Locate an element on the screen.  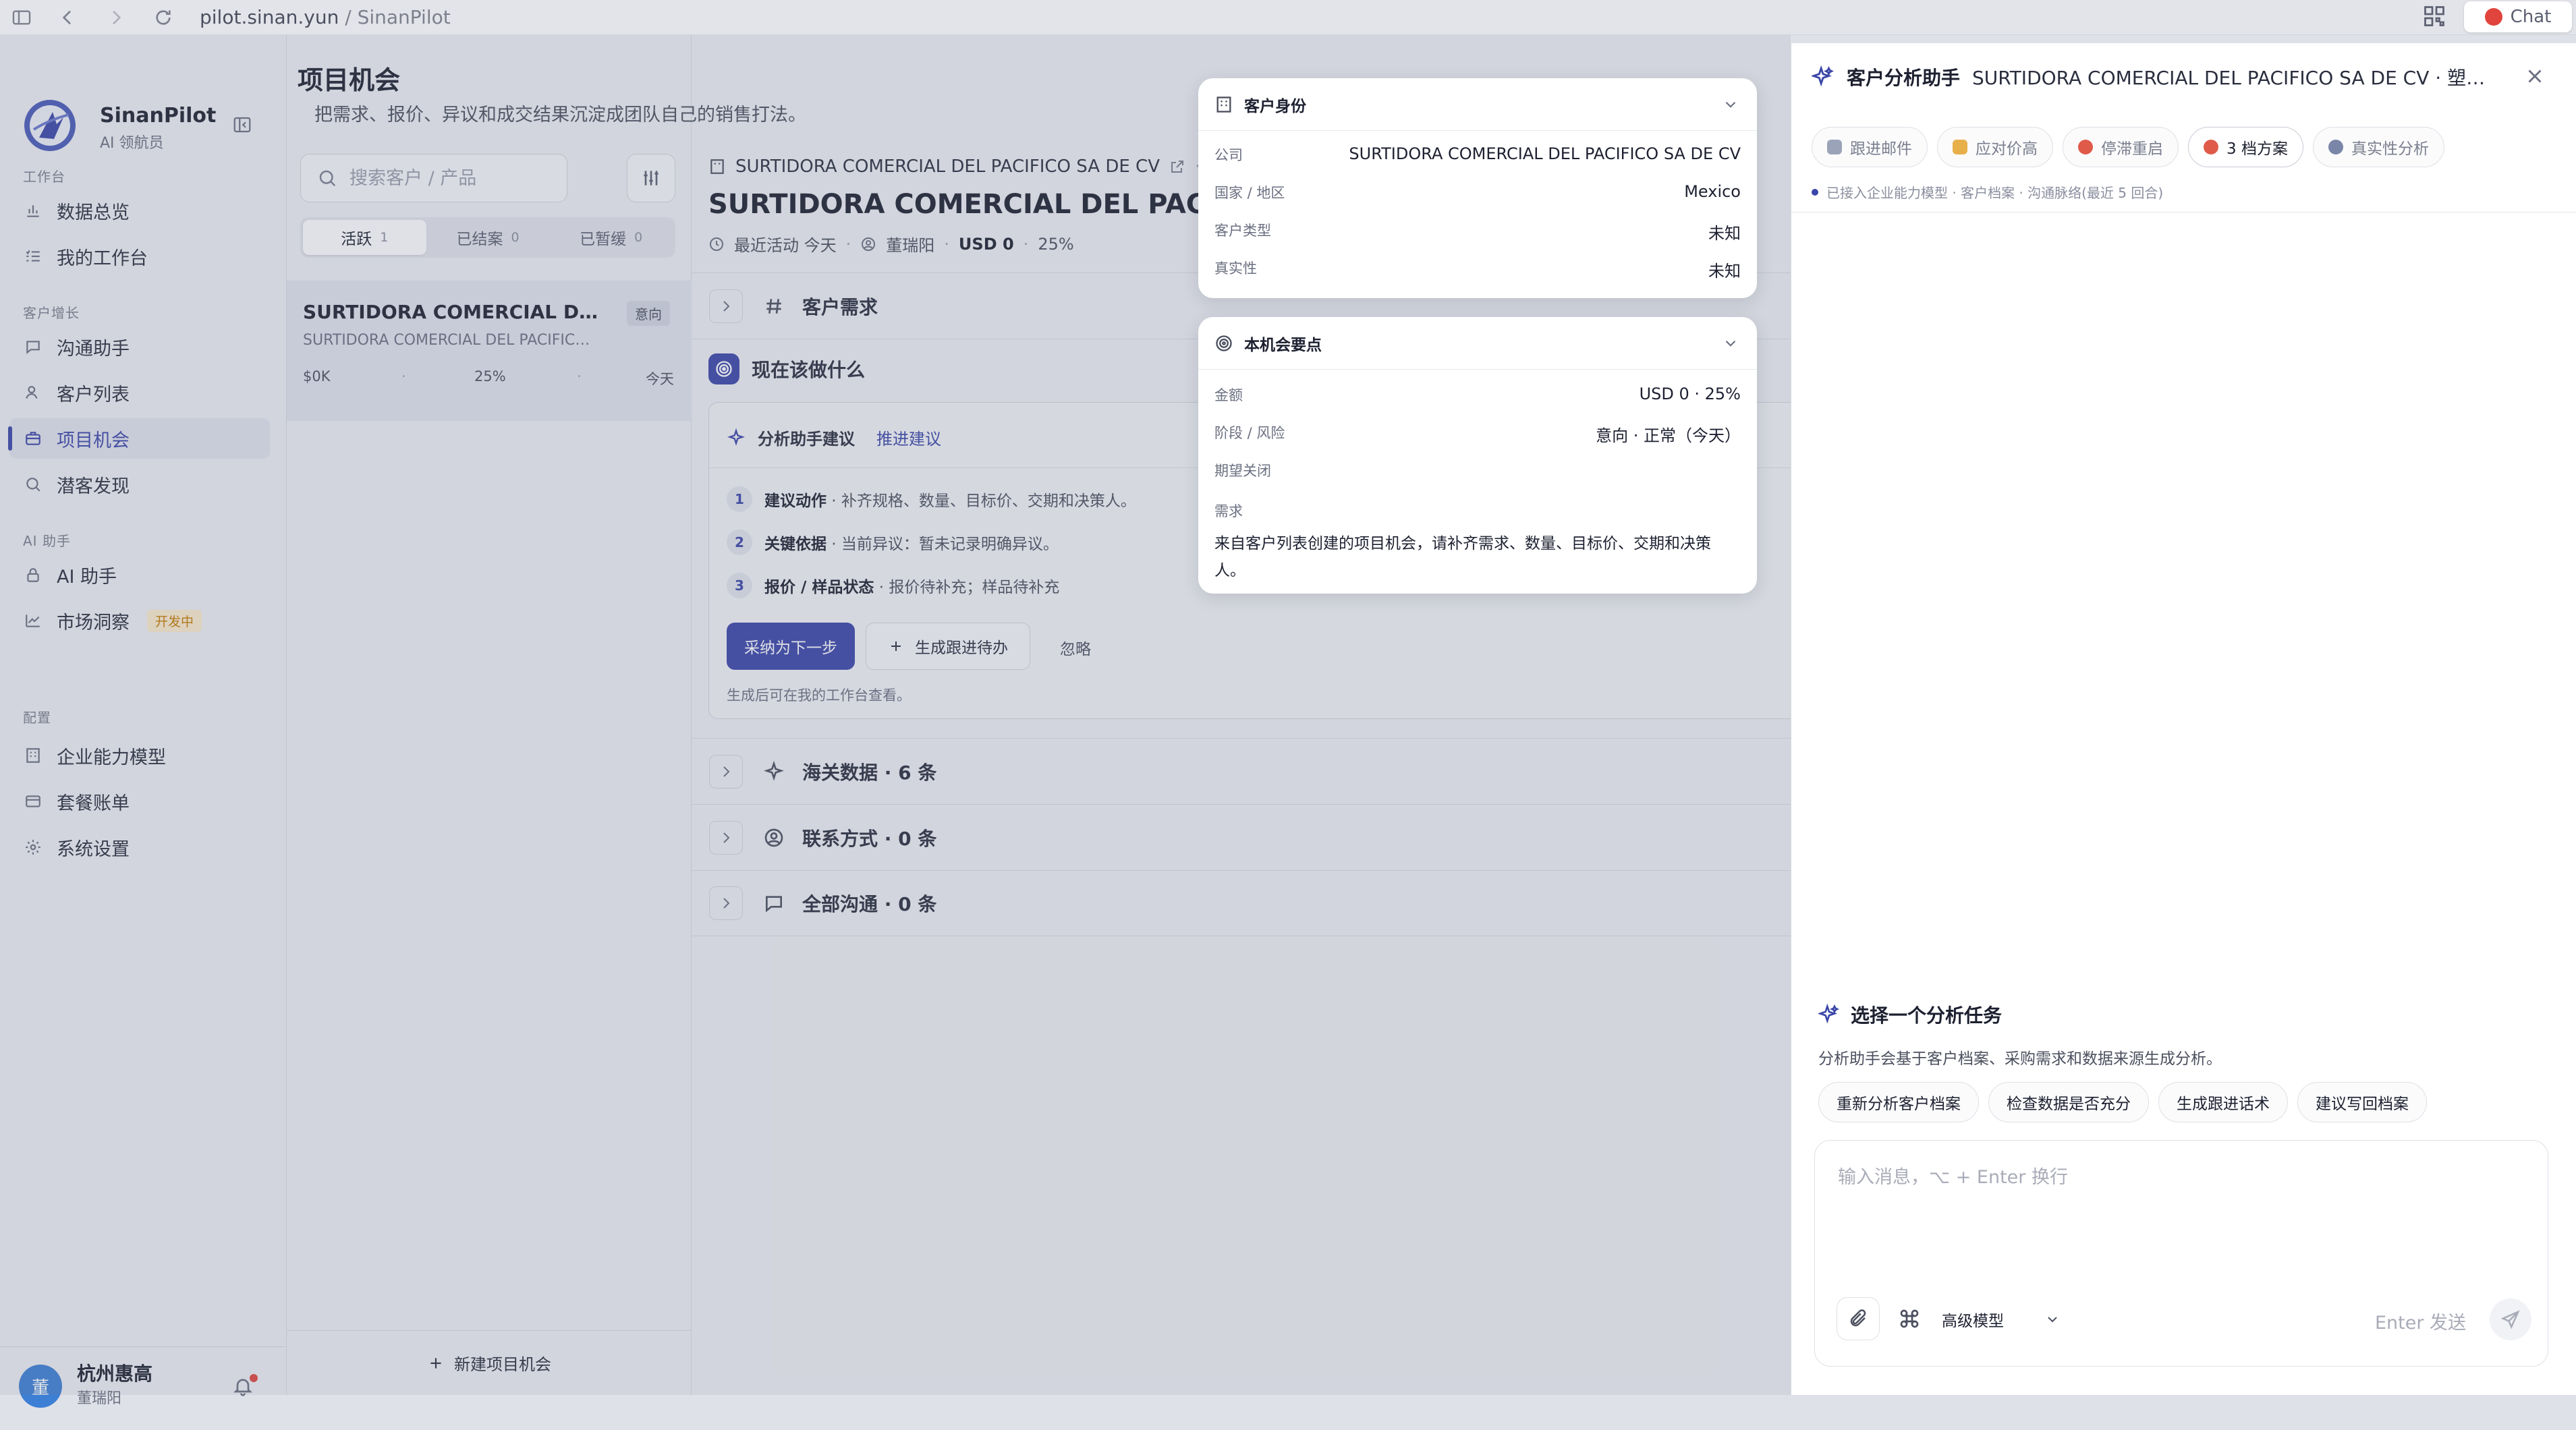
owner-name: 董瑞阳 is located at coordinates (910, 246).